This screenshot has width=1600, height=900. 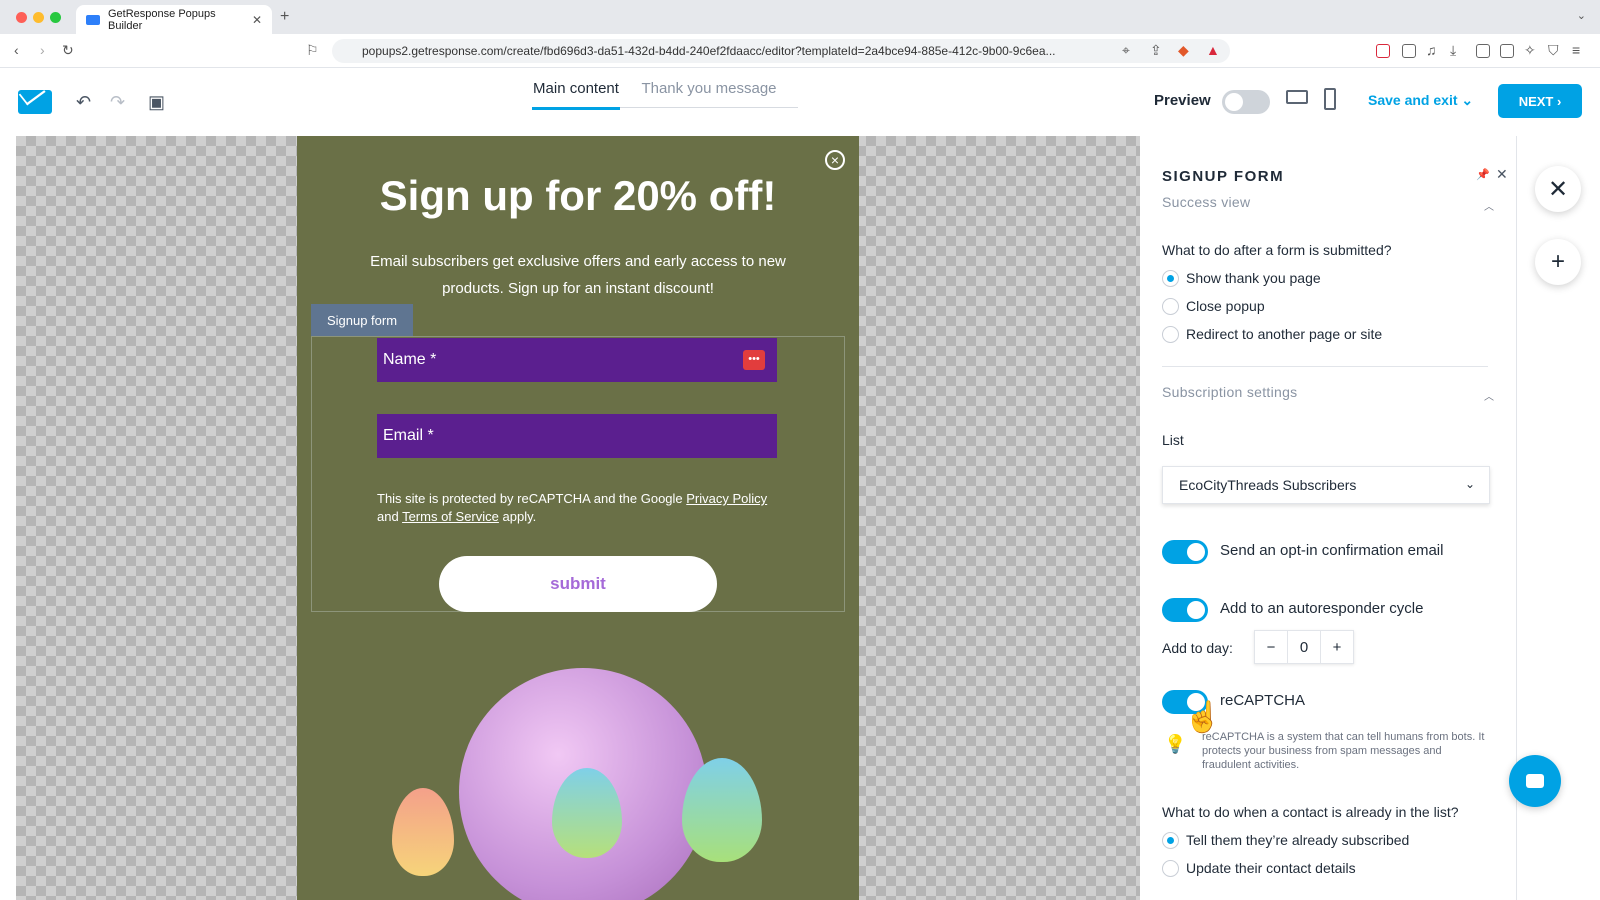 I want to click on autoresponder-toggle-label: Add to an autoresponder cycle, so click(x=1322, y=608).